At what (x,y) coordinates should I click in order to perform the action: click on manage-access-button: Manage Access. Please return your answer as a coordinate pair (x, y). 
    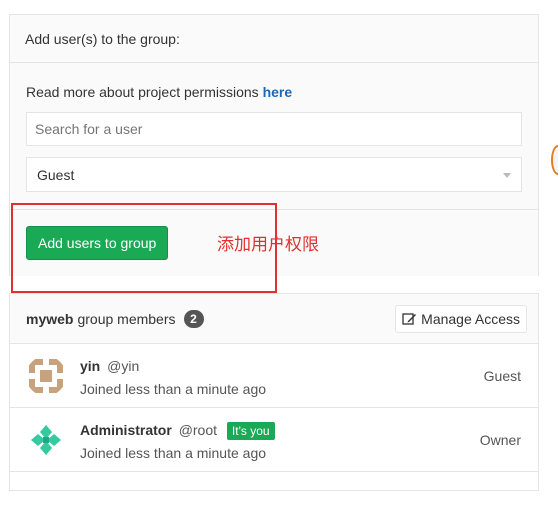
    Looking at the image, I should click on (461, 319).